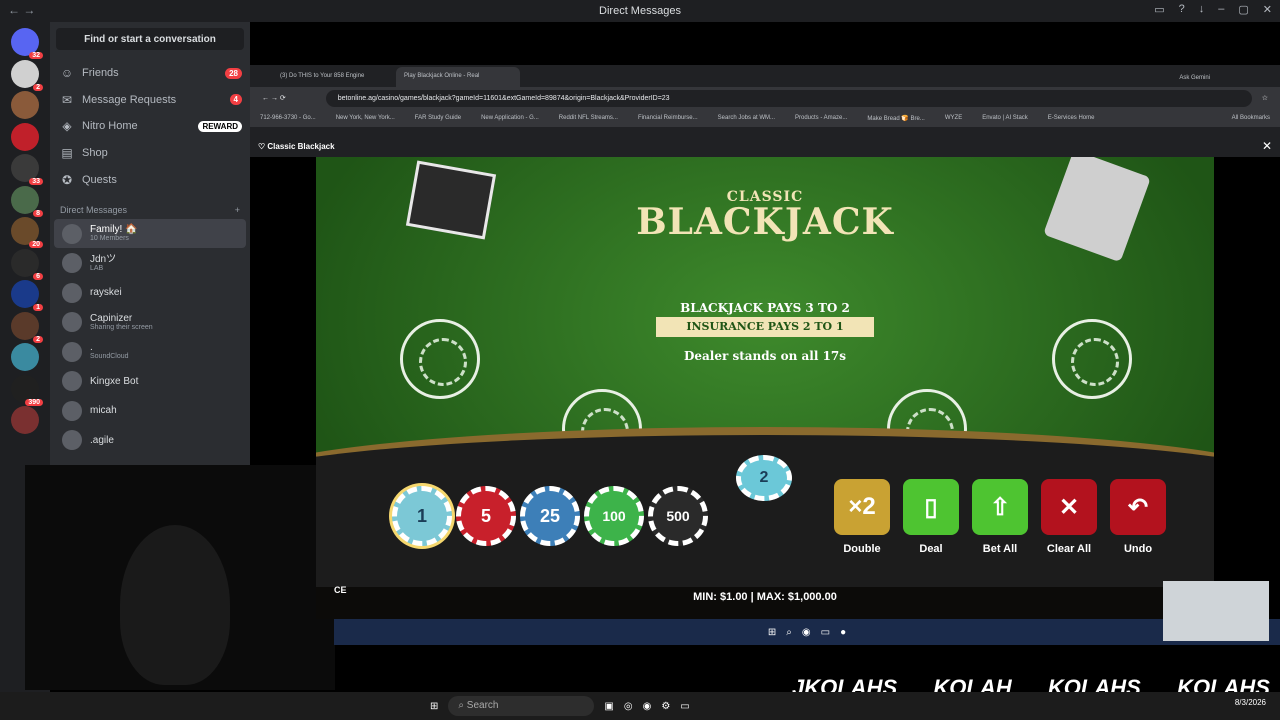 Image resolution: width=1280 pixels, height=720 pixels. Describe the element at coordinates (1069, 507) in the screenshot. I see `clear-all-button: ✕` at that location.